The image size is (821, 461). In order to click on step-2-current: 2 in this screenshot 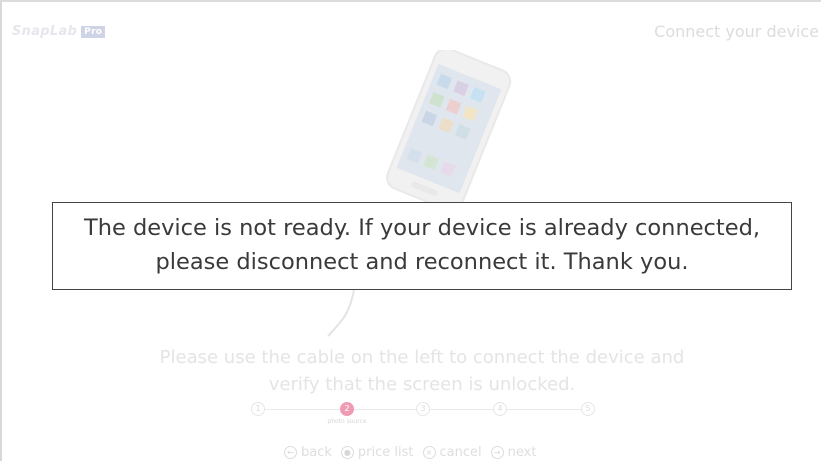, I will do `click(347, 409)`.